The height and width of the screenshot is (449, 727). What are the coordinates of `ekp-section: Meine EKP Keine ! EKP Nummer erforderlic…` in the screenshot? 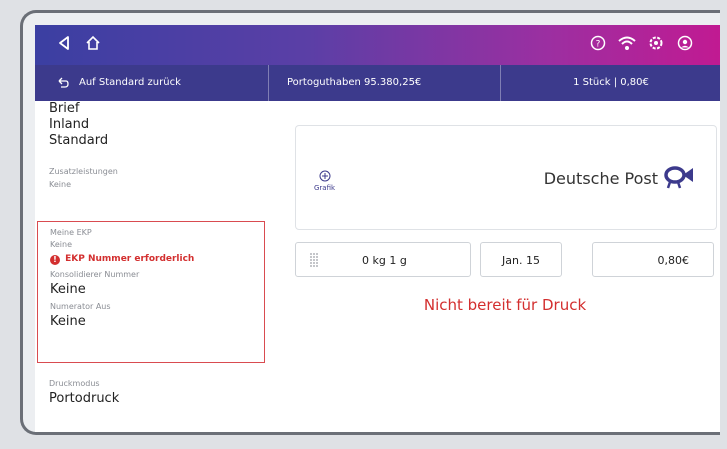 It's located at (151, 292).